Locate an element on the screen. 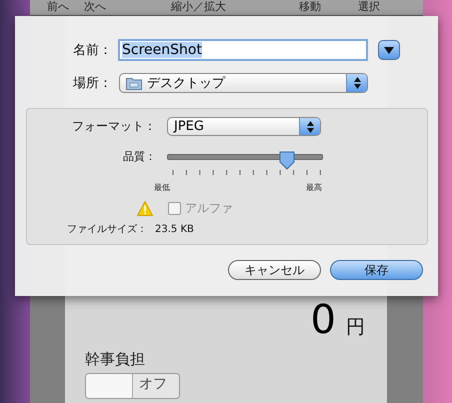 Image resolution: width=452 pixels, height=403 pixels. total-amount: 0 is located at coordinates (323, 320).